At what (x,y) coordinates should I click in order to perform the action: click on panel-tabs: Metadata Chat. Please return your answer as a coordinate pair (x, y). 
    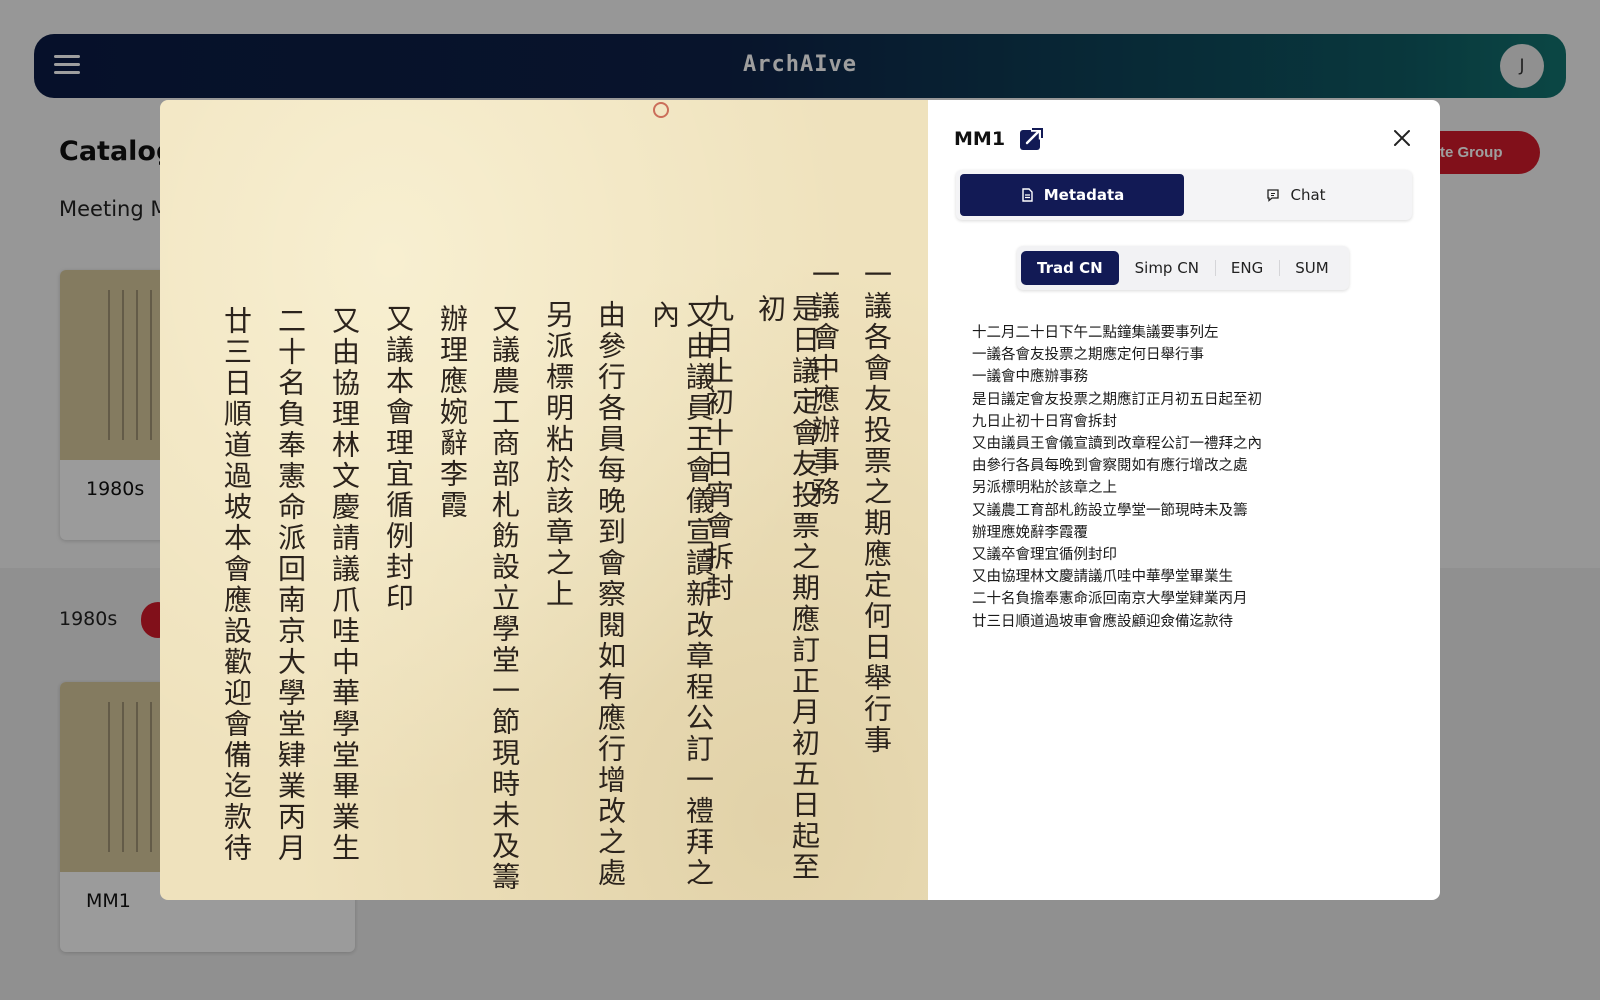
    Looking at the image, I should click on (1184, 195).